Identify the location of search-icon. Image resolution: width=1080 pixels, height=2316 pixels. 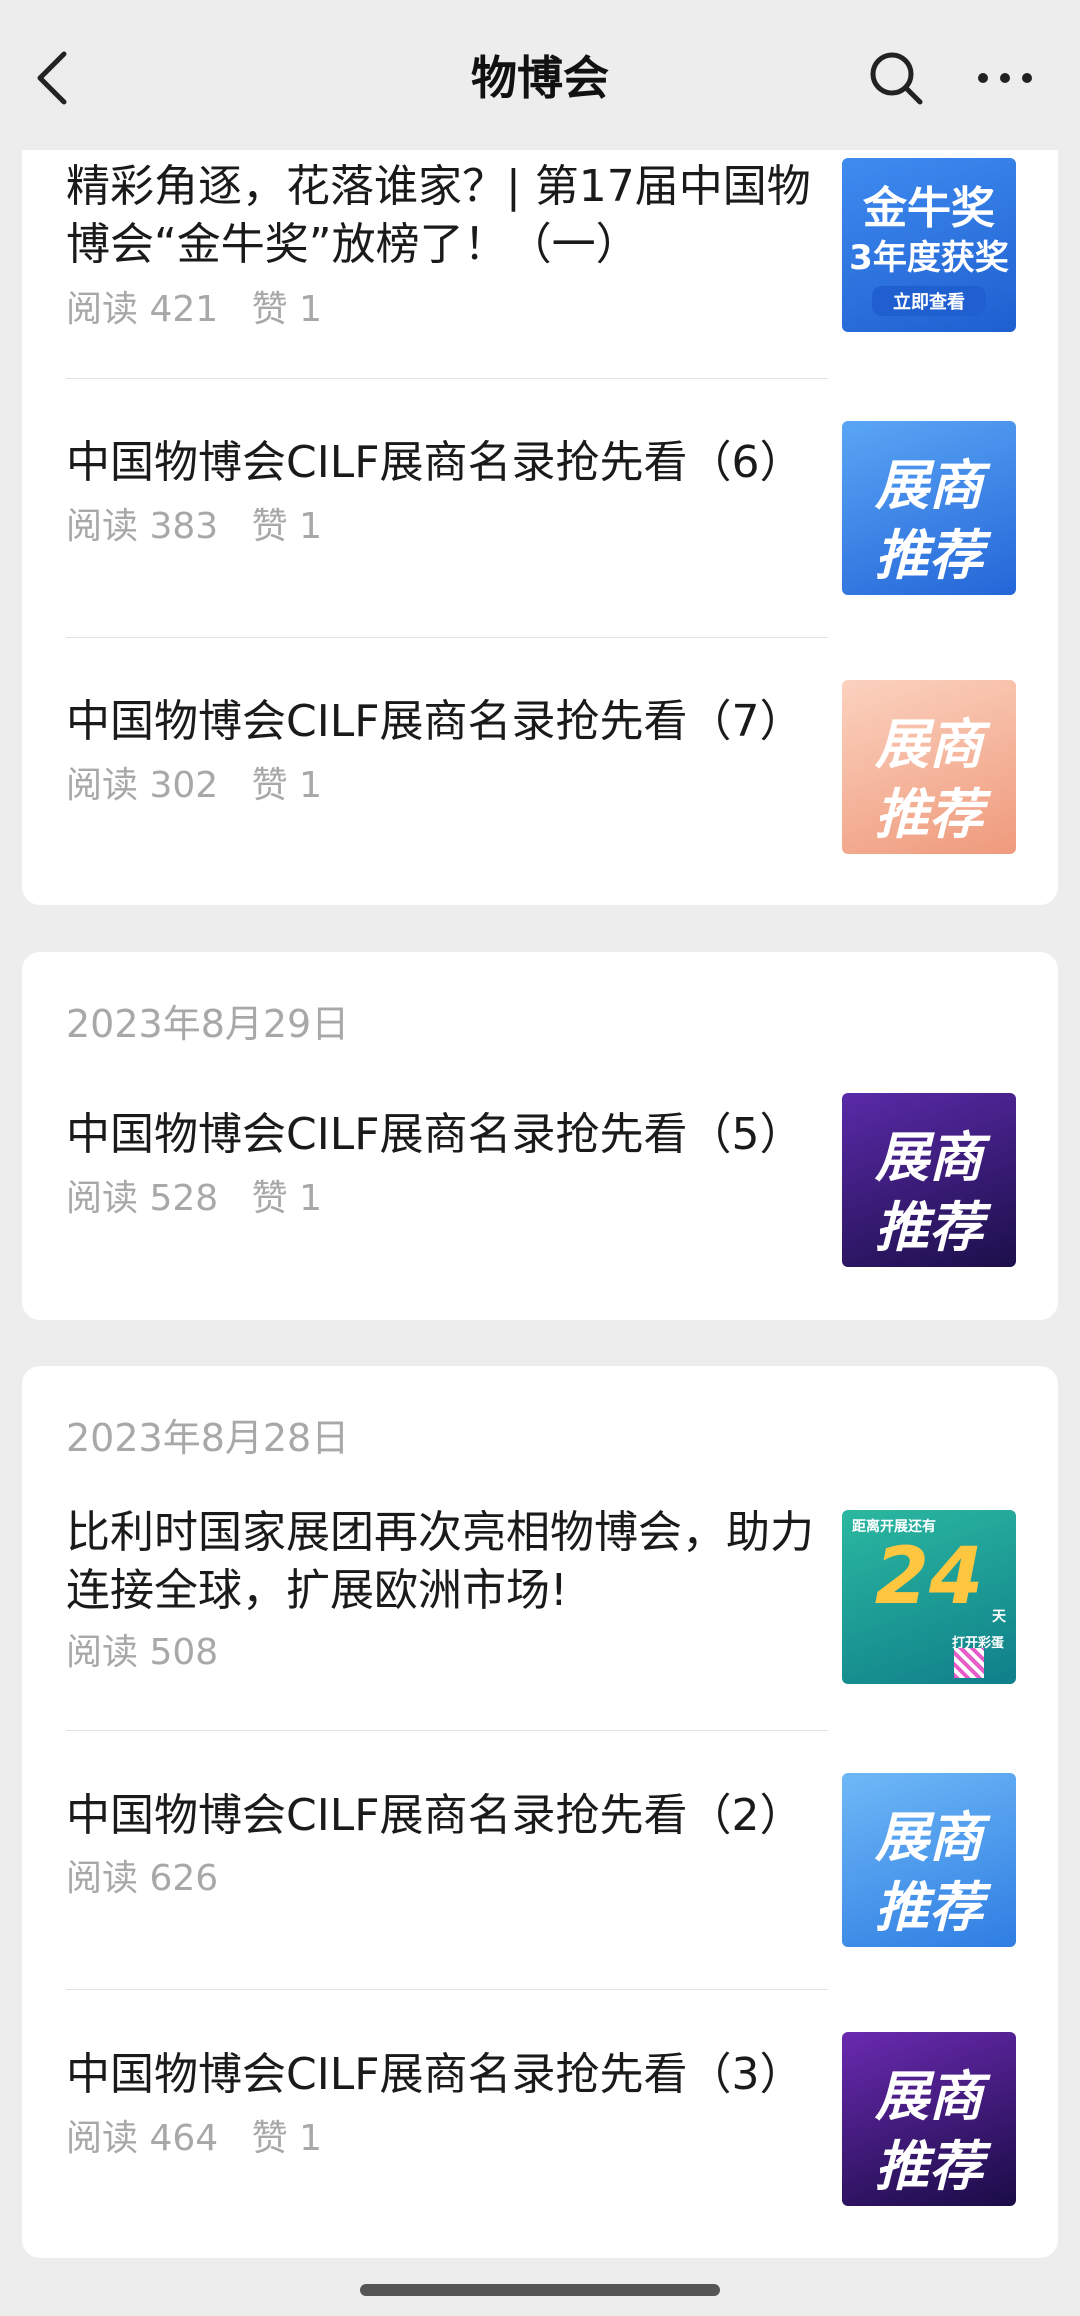
(896, 78).